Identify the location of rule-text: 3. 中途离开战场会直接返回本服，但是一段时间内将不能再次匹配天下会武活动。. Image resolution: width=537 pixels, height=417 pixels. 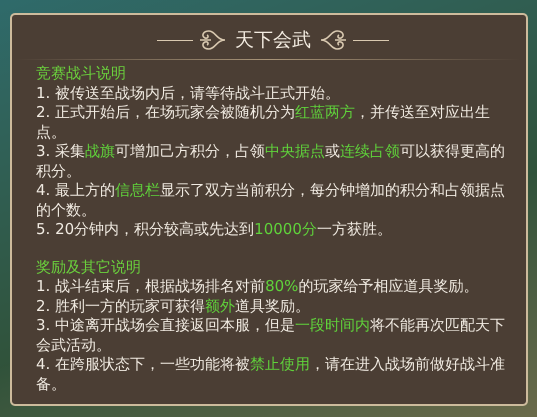
(271, 335).